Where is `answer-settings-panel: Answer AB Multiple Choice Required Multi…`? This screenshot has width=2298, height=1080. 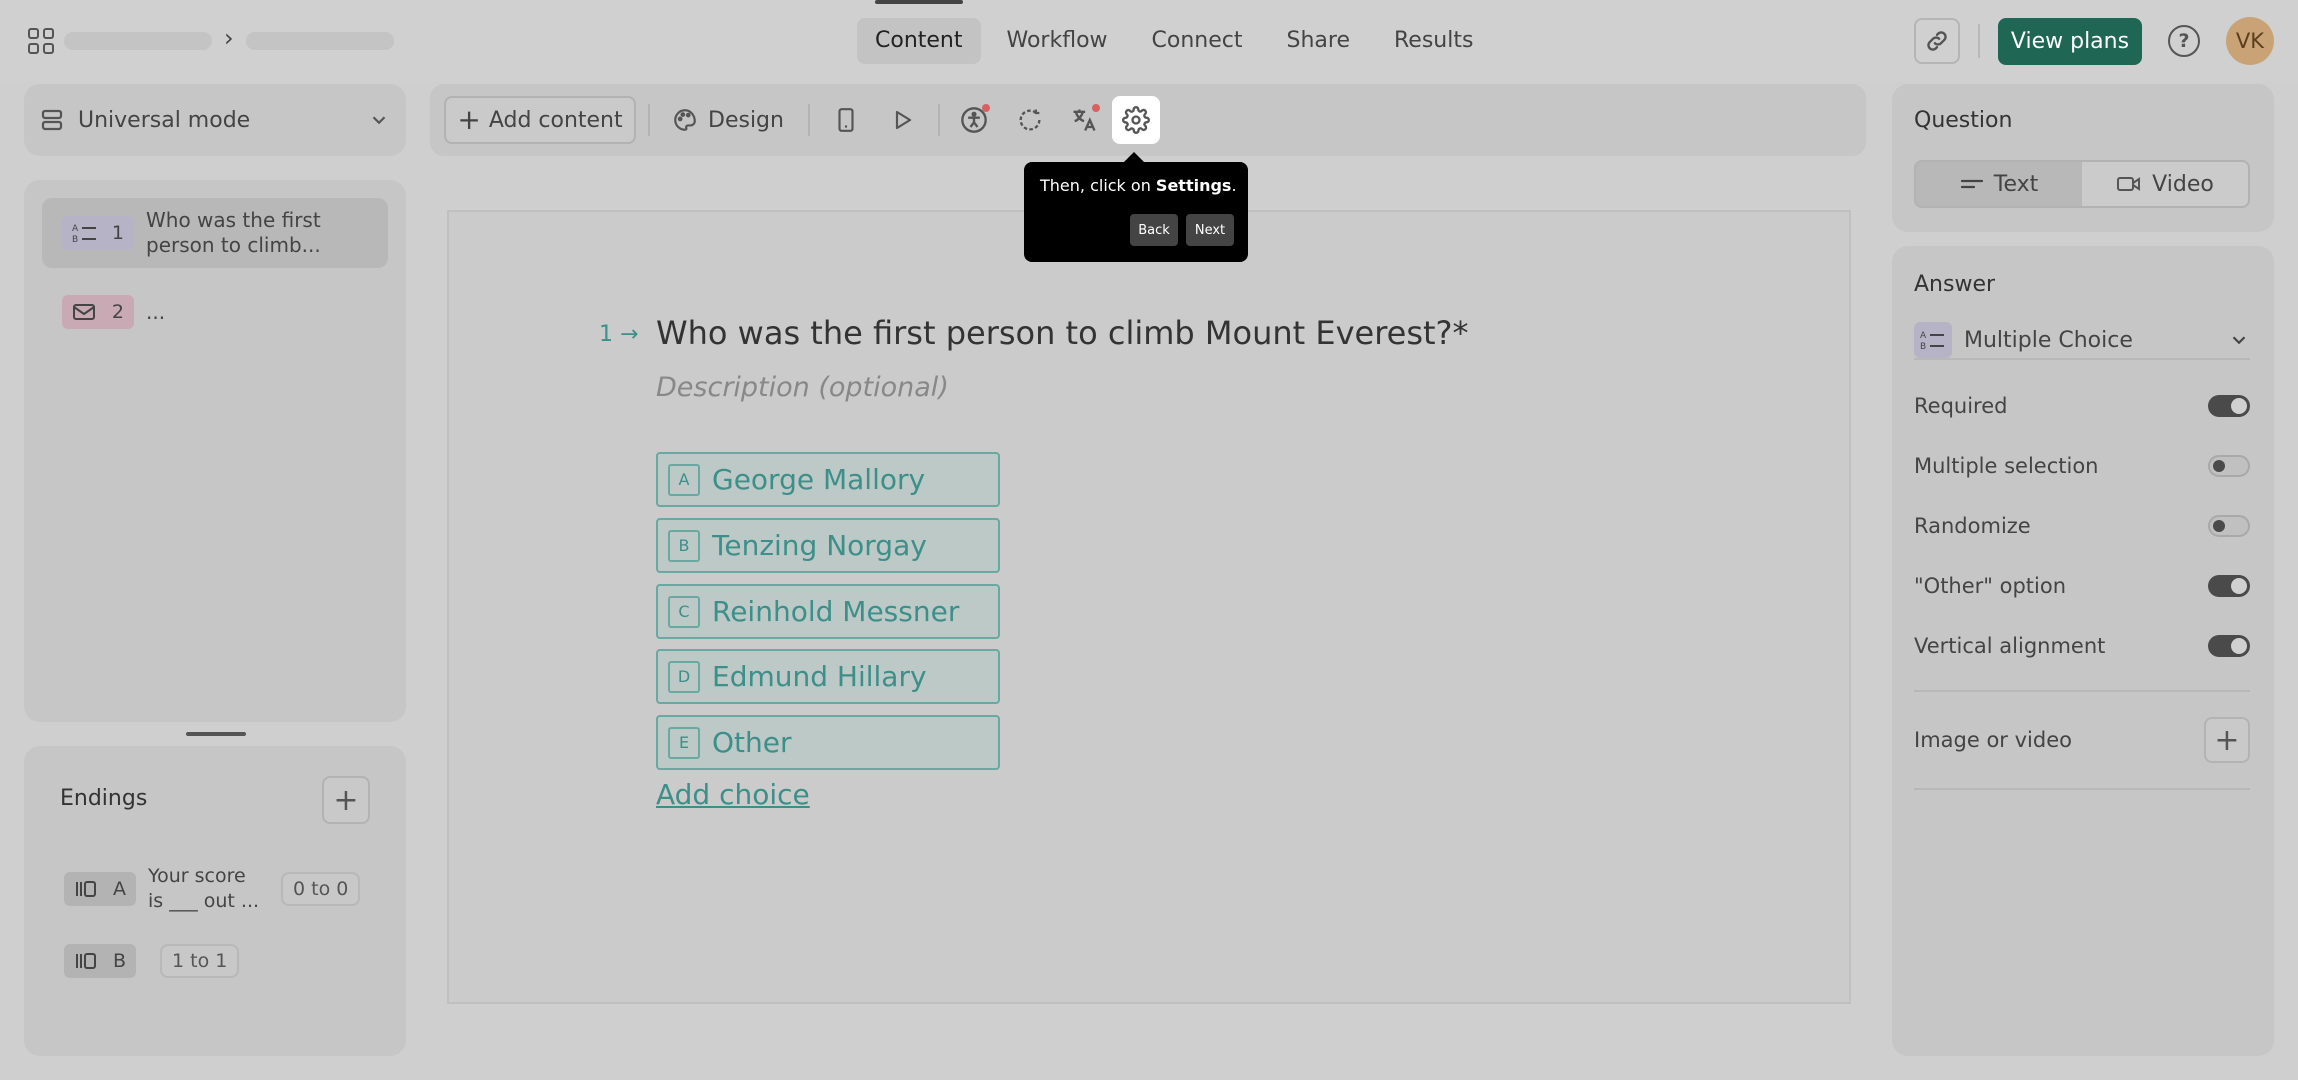 answer-settings-panel: Answer AB Multiple Choice Required Multi… is located at coordinates (2083, 651).